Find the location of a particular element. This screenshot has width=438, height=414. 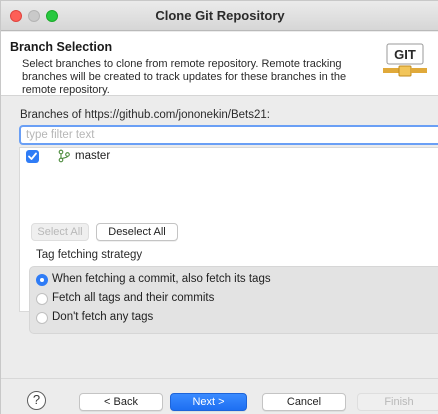

select-all-button: Select All is located at coordinates (60, 232).